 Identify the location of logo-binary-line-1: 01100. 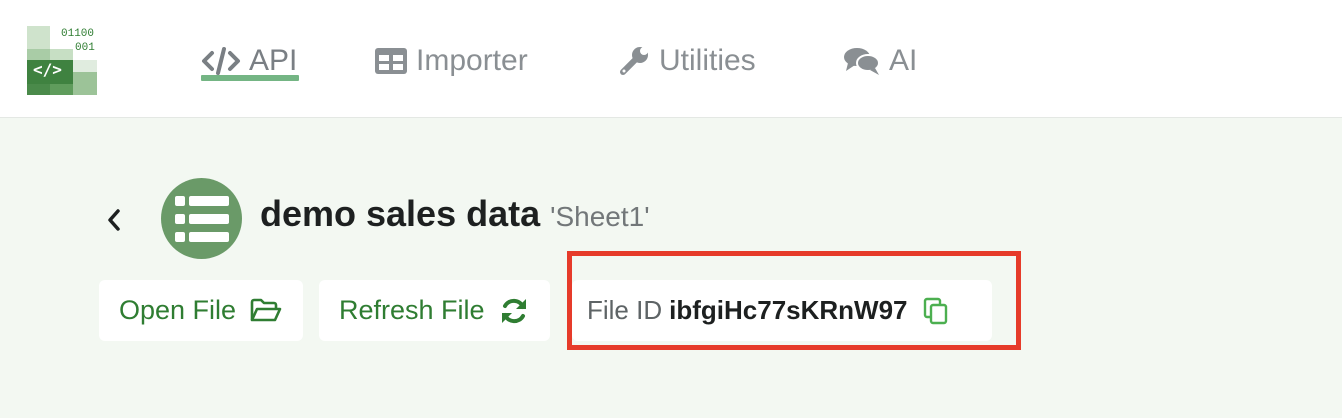
(78, 34).